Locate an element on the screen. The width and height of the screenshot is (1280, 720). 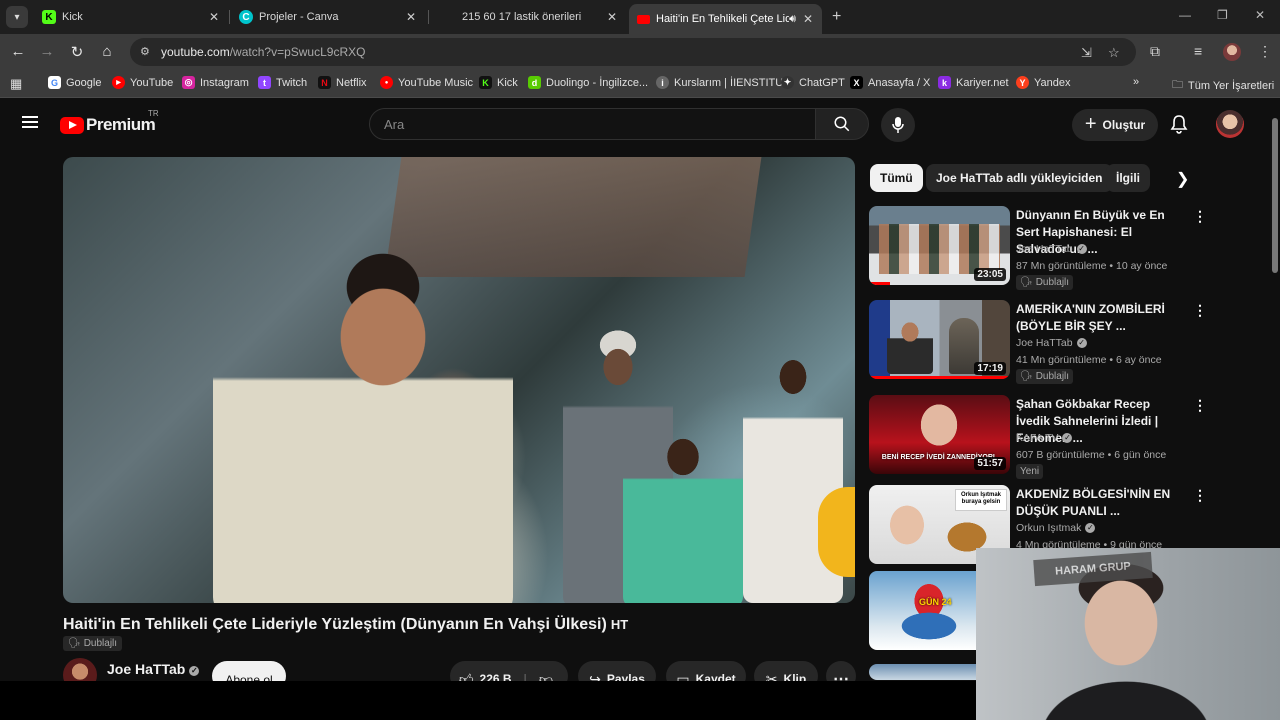
tab-youtube-active: Haiti'in En Tehlikeli Çete Lide 🔊︎ ✕ is located at coordinates (725, 19).